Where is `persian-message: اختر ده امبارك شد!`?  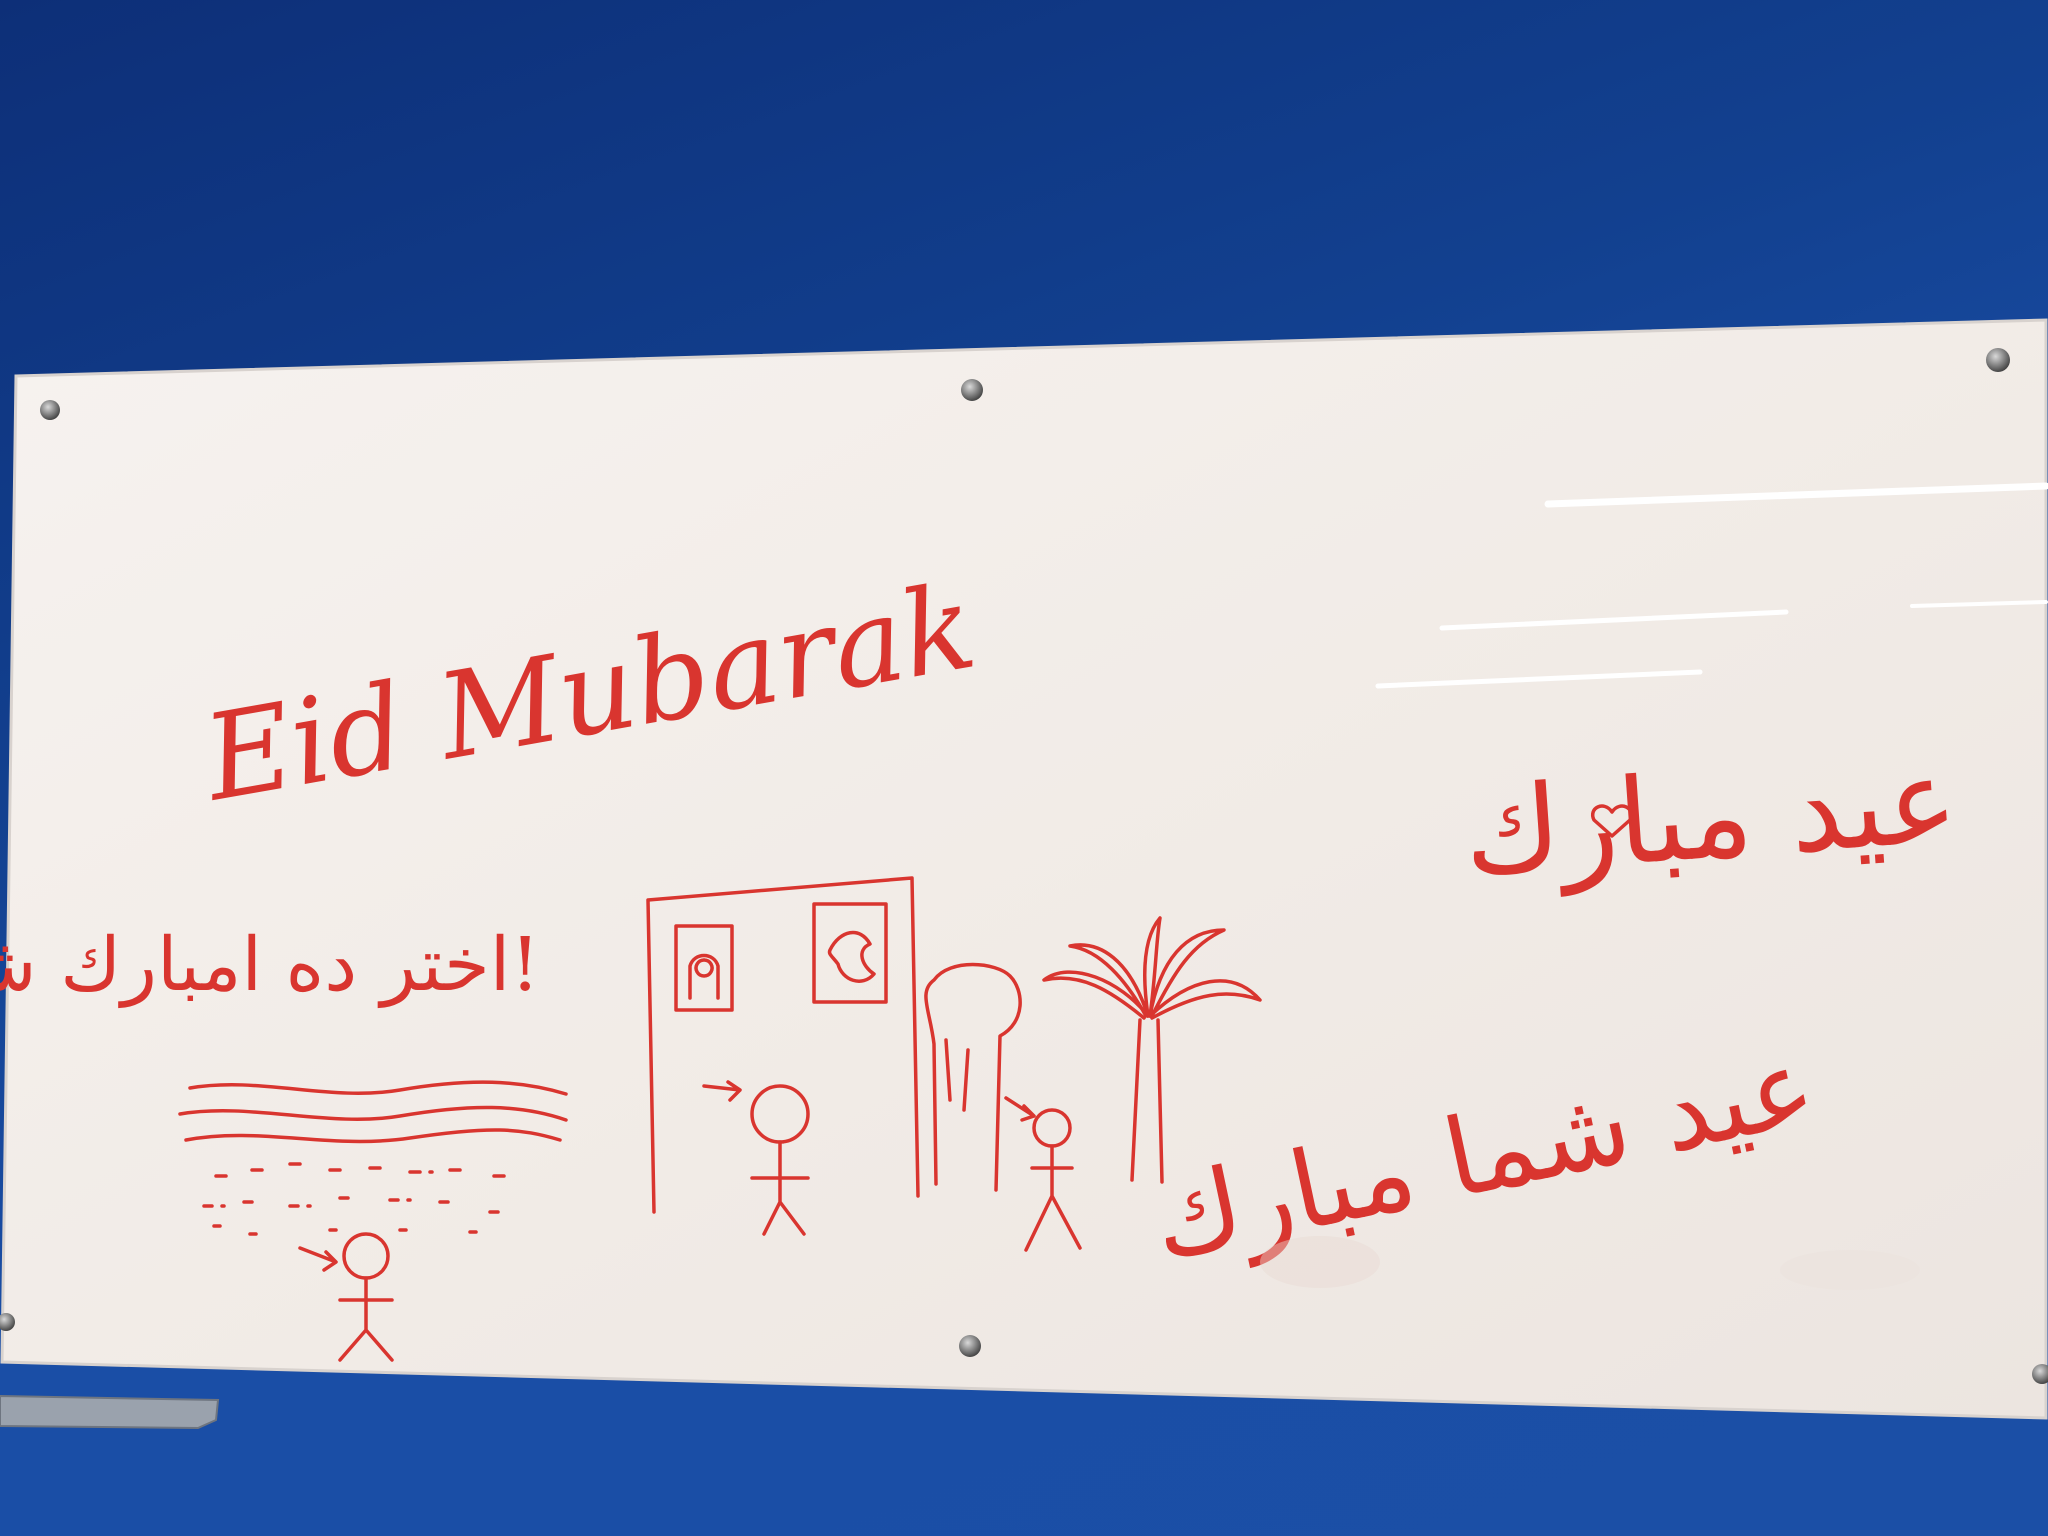 persian-message: اختر ده امبارك شد! is located at coordinates (270, 965).